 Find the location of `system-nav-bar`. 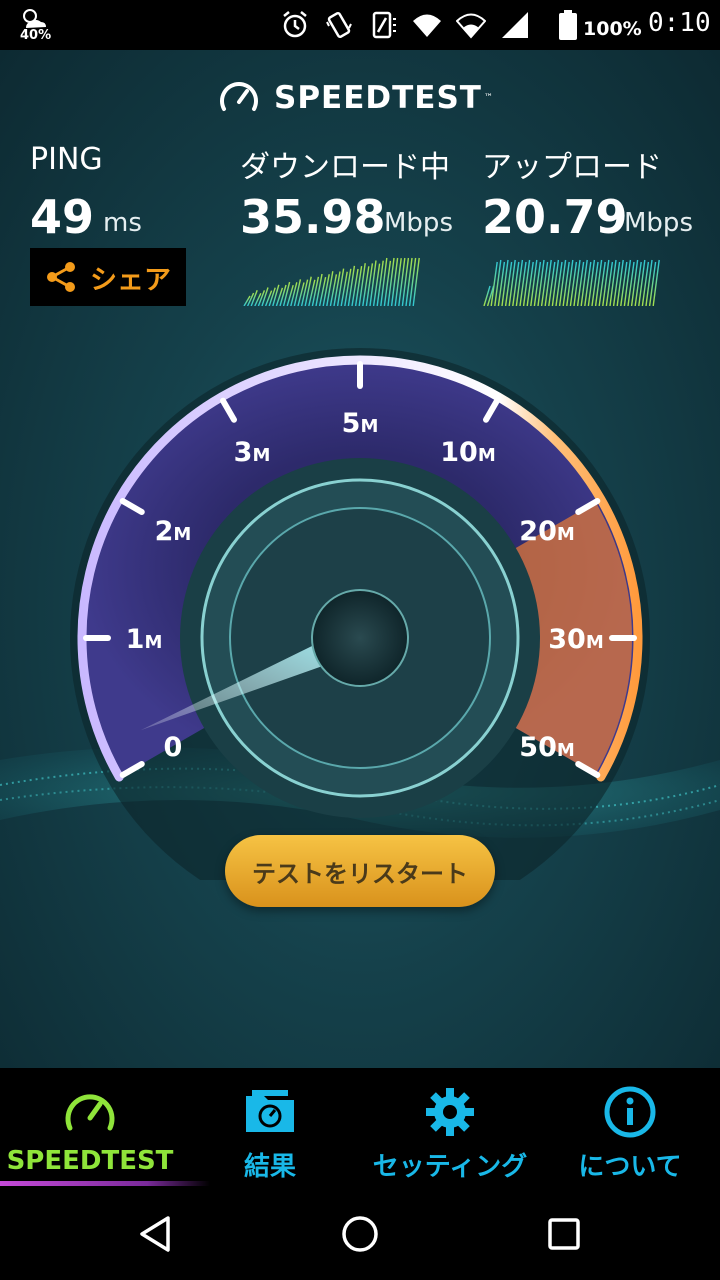

system-nav-bar is located at coordinates (360, 1234).